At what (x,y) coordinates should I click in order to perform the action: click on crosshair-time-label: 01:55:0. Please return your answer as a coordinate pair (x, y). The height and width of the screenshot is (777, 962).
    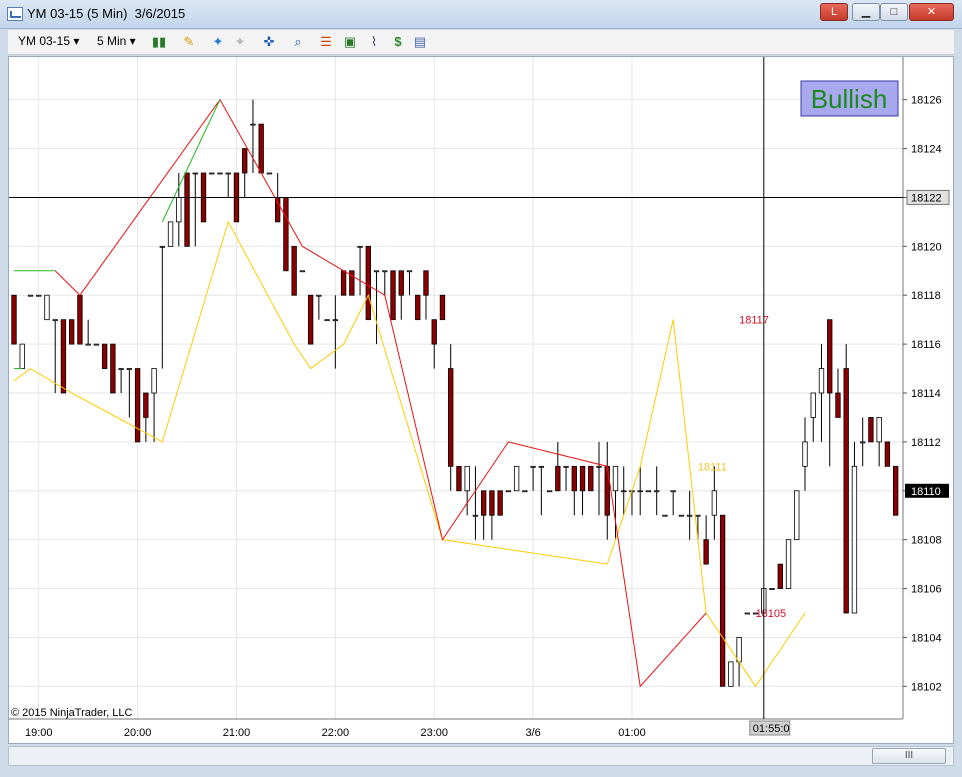
    Looking at the image, I should click on (771, 729).